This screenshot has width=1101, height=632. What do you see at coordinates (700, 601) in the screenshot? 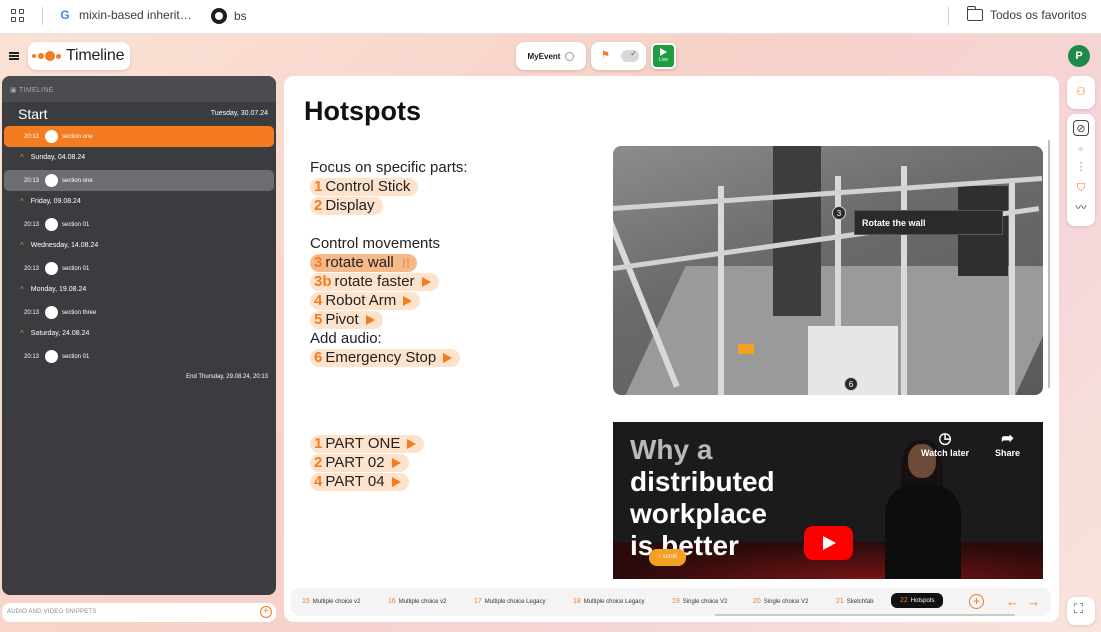
I see `slide-tab: 19 Single choice V2` at bounding box center [700, 601].